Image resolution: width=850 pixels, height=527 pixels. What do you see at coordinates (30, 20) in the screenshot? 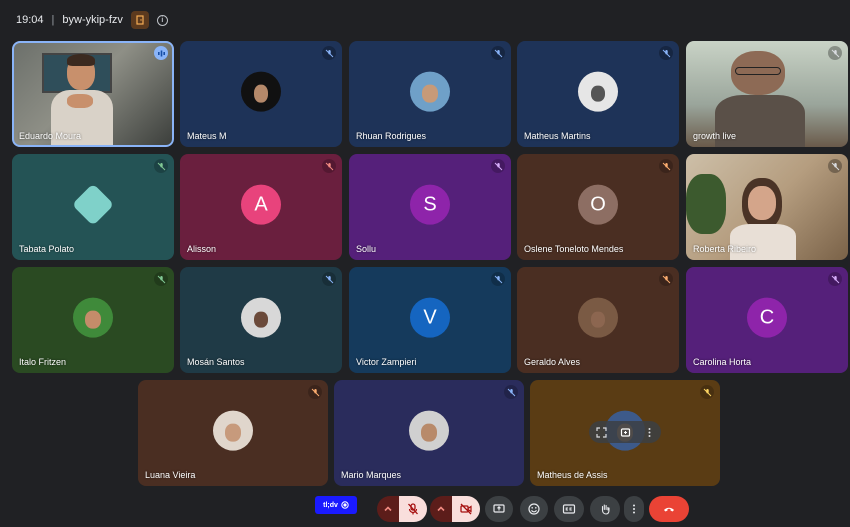
I see `clock-time: 19:04` at bounding box center [30, 20].